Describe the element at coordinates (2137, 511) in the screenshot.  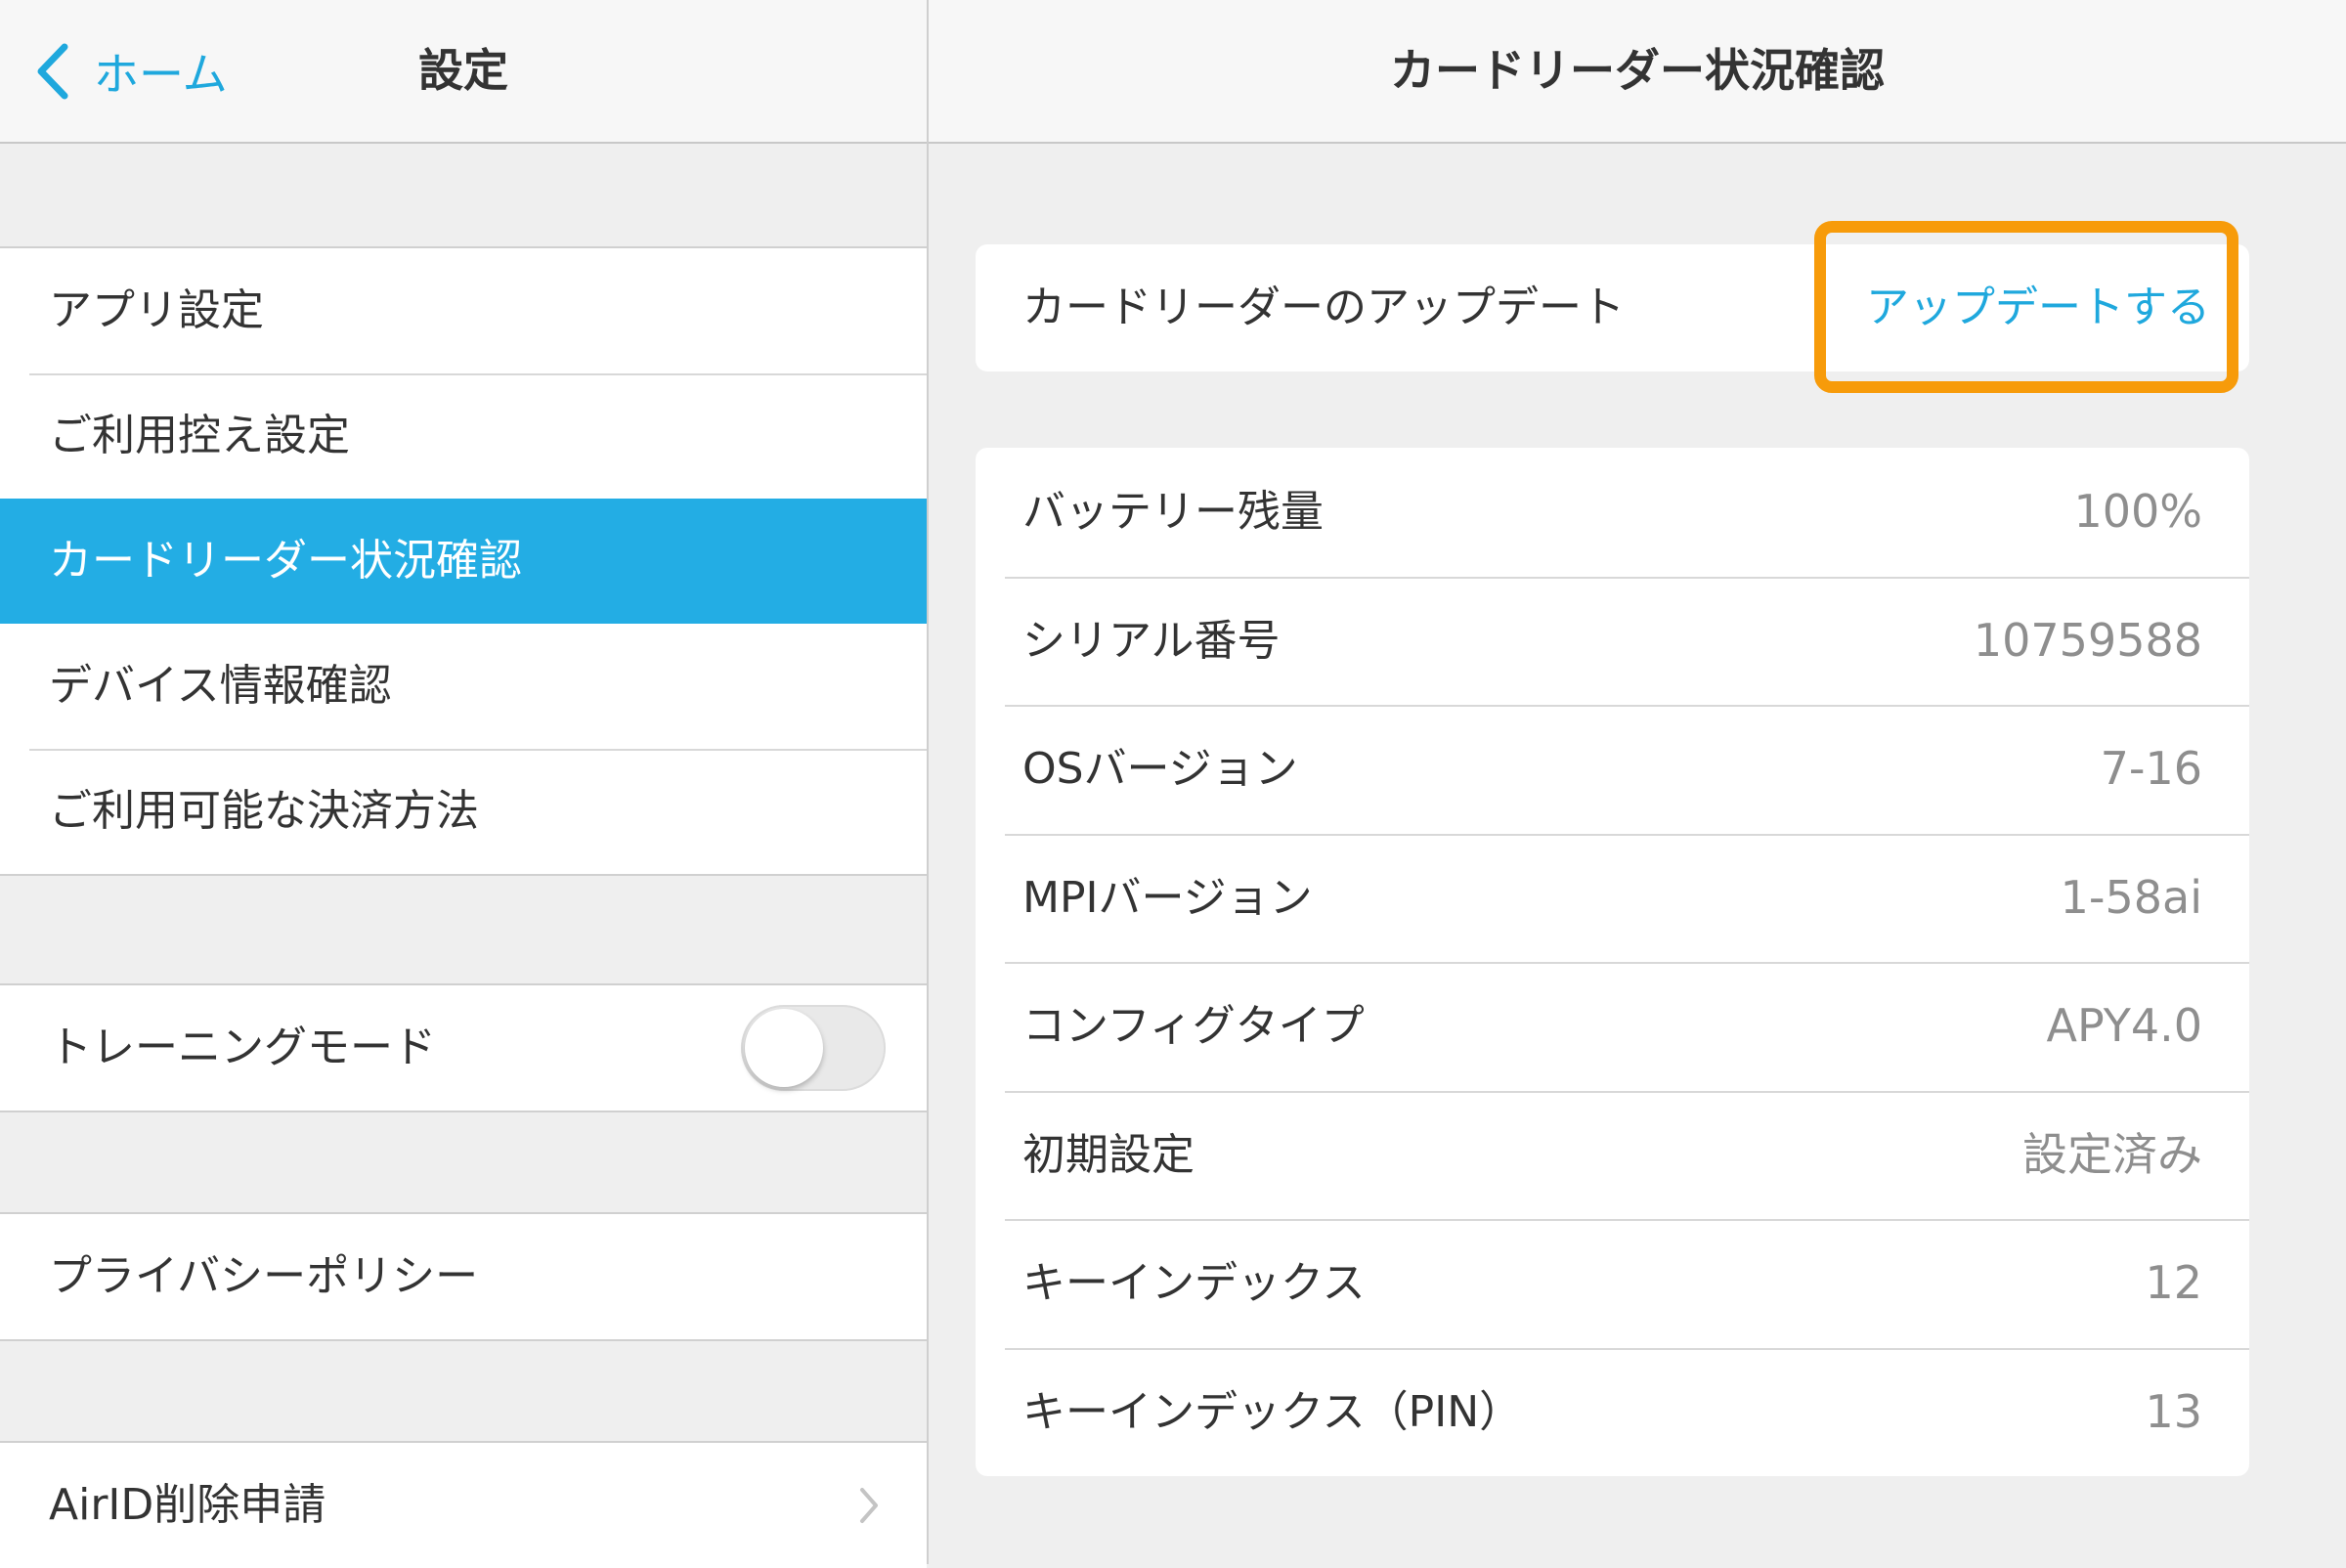
I see `info-value: 100%` at that location.